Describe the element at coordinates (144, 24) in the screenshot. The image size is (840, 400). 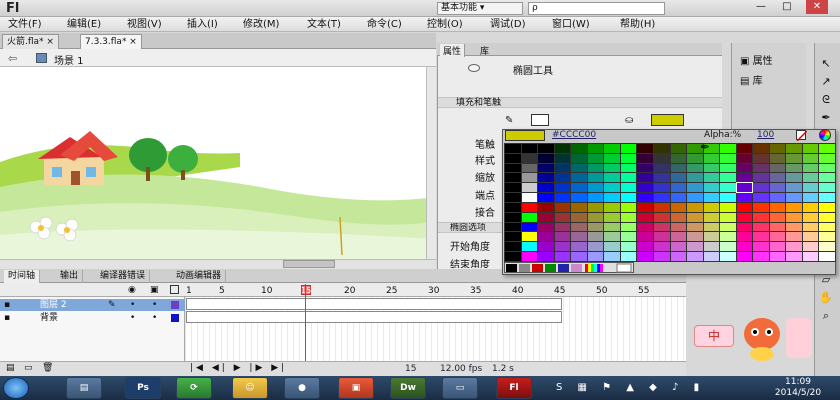
I see `menu-view: 视图(V)` at that location.